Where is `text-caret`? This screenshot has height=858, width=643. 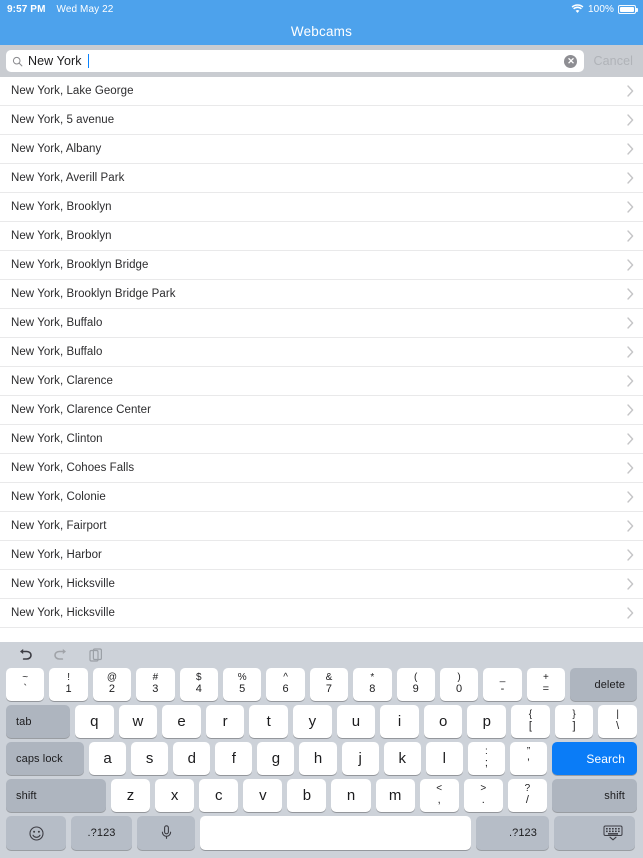 text-caret is located at coordinates (88, 61).